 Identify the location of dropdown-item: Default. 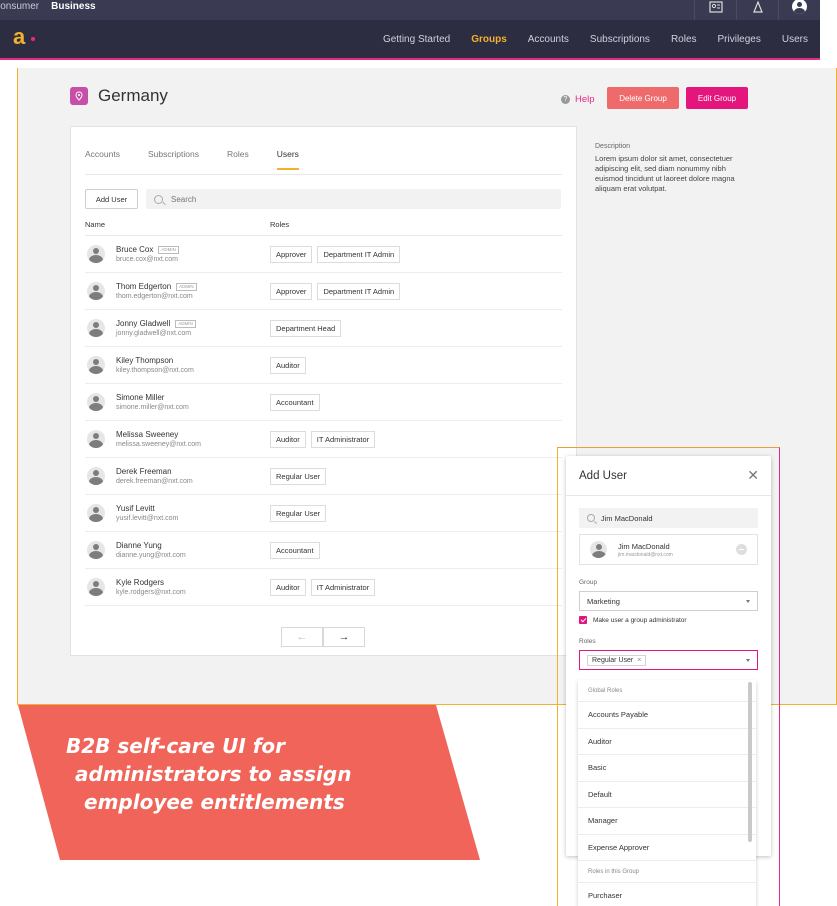
(667, 795).